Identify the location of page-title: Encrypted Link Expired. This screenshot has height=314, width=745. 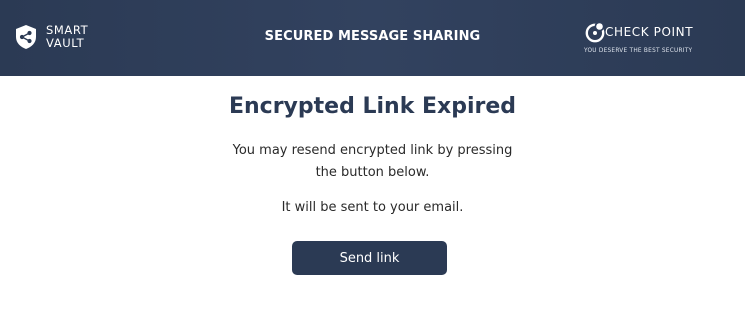
(372, 106).